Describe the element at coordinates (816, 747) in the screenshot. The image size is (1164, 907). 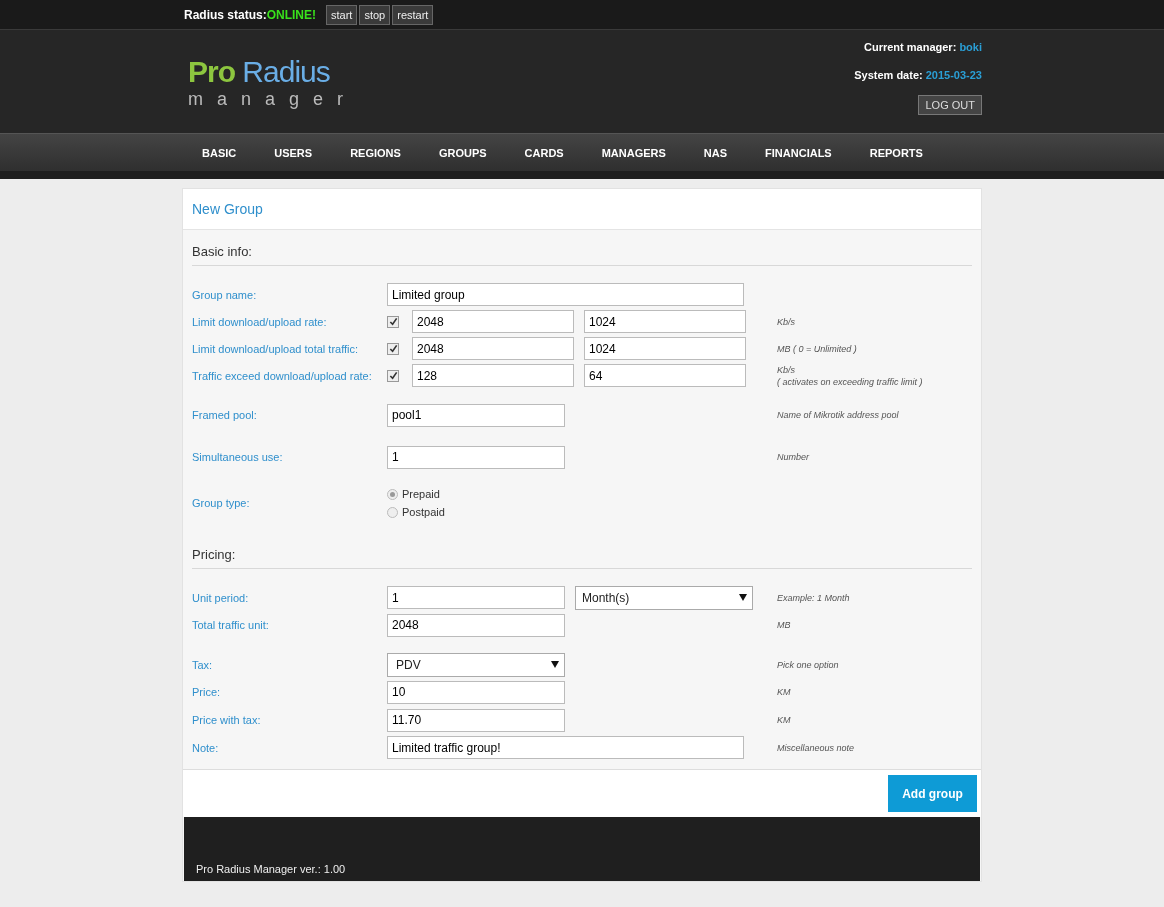
I see `field-hint: Miscellaneous note` at that location.